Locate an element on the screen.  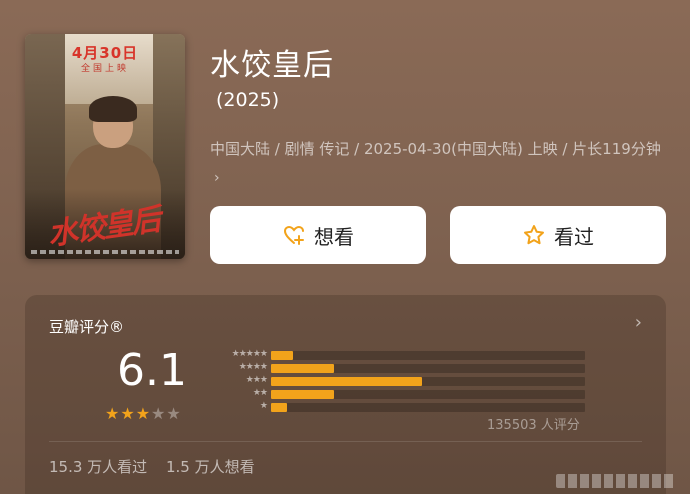
watched-count: 15.3 万人看过 is located at coordinates (98, 467).